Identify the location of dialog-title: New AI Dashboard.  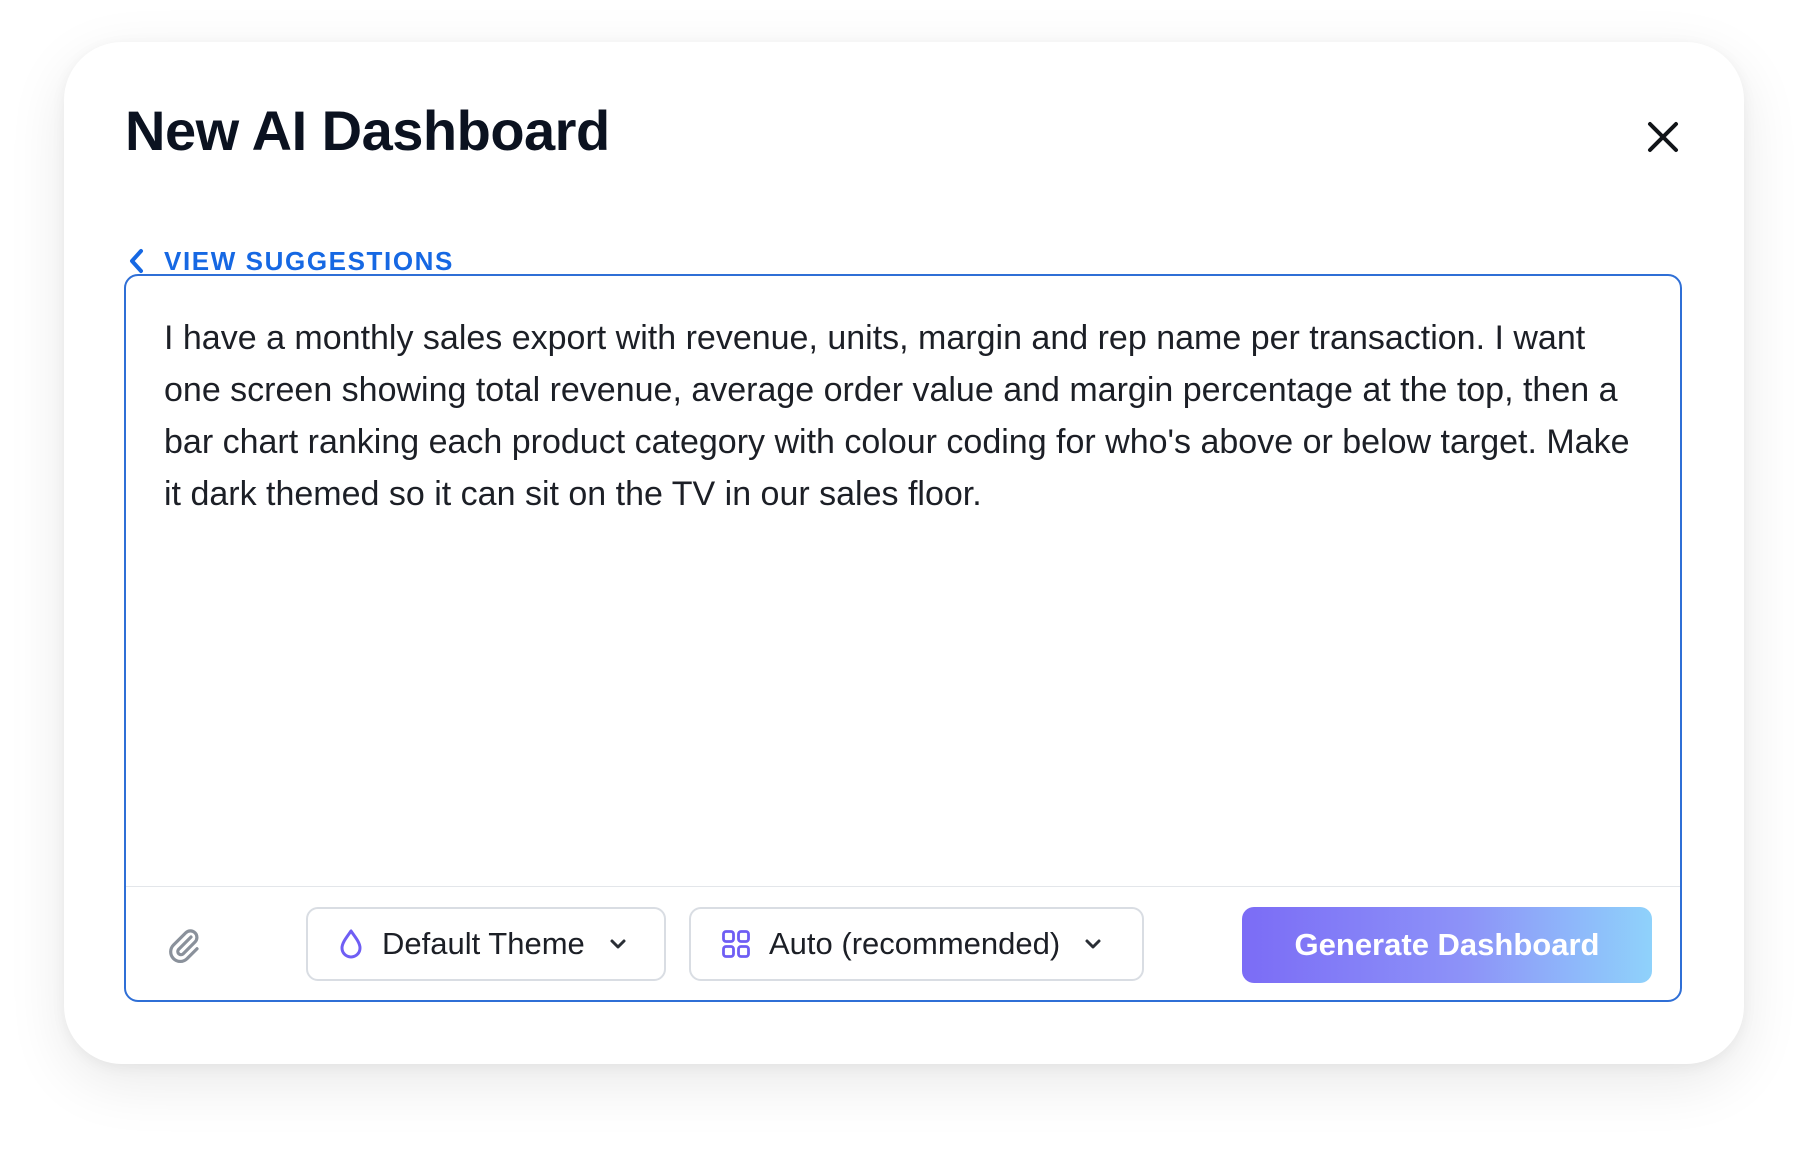
(367, 130).